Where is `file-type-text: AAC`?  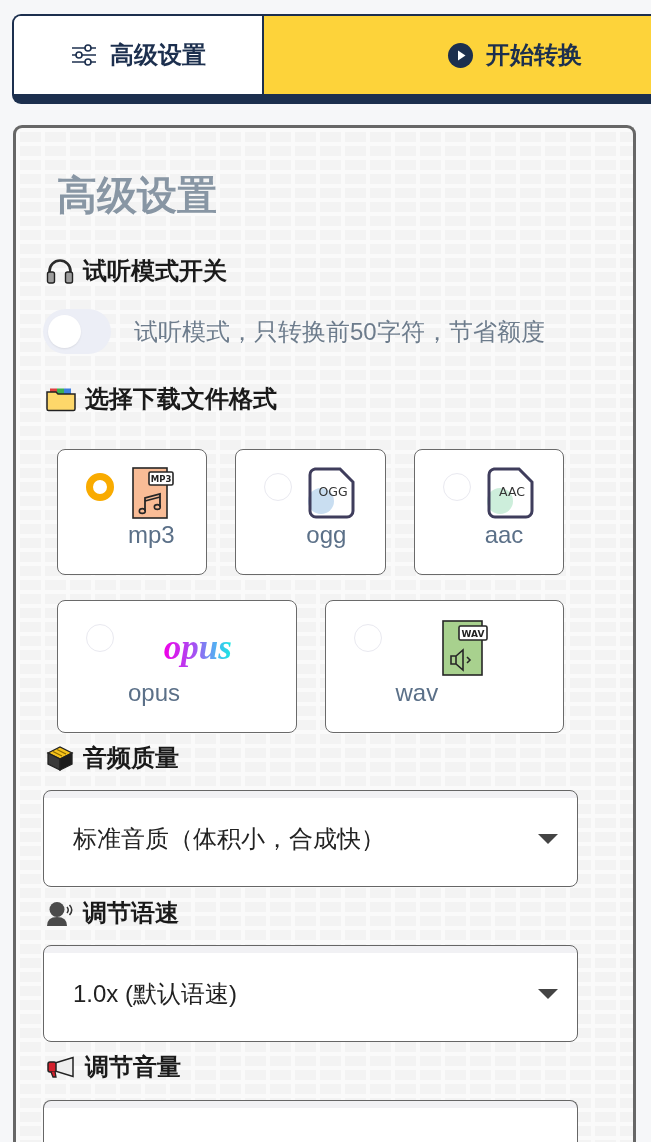
file-type-text: AAC is located at coordinates (511, 491).